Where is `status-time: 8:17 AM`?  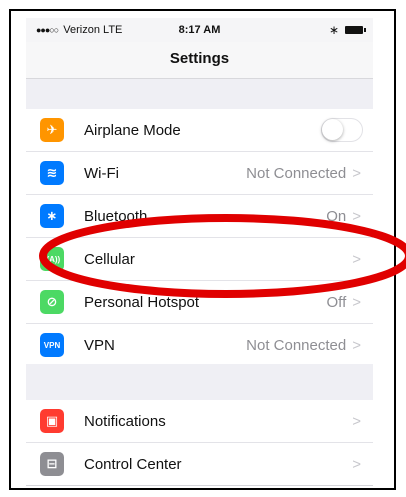 status-time: 8:17 AM is located at coordinates (199, 30).